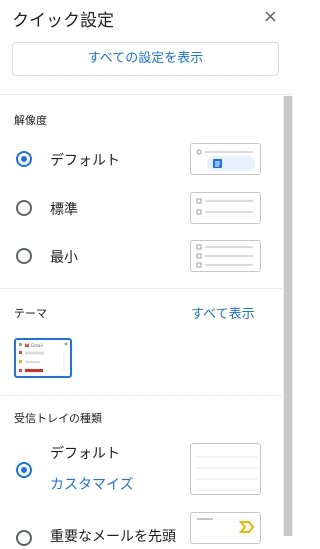 The width and height of the screenshot is (320, 549). What do you see at coordinates (64, 209) in the screenshot?
I see `density-standard-label: 標準` at bounding box center [64, 209].